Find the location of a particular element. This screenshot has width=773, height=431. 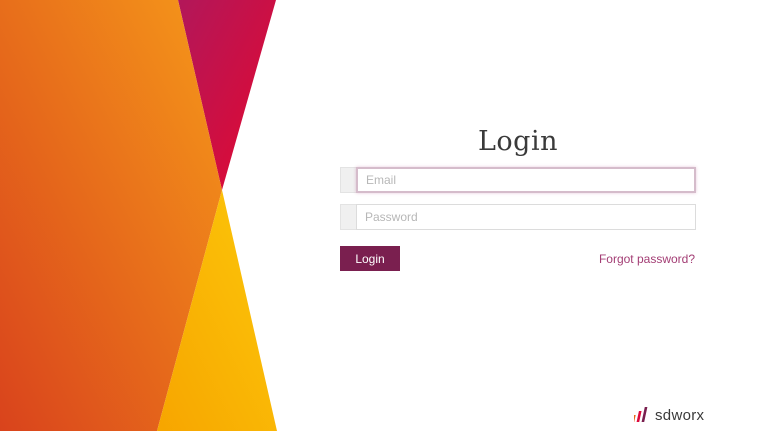

password-row is located at coordinates (518, 217).